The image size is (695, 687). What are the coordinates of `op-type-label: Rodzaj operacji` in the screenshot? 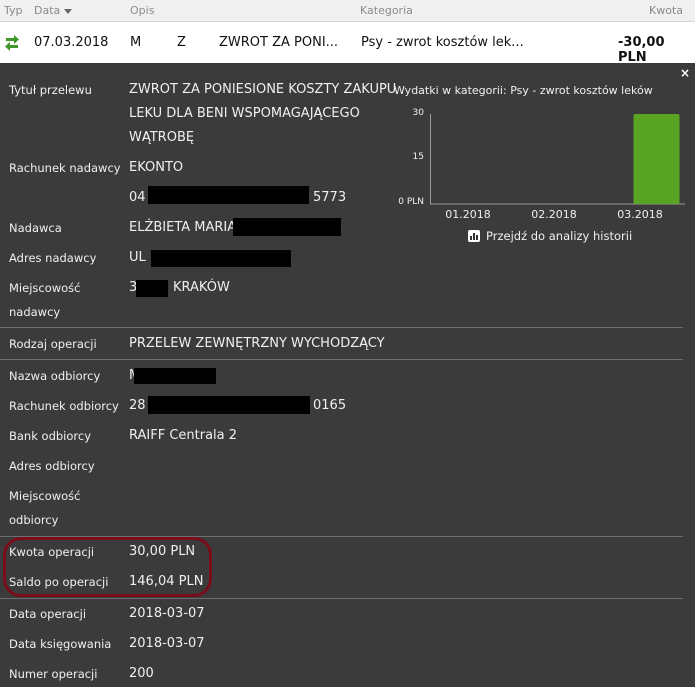 It's located at (53, 344).